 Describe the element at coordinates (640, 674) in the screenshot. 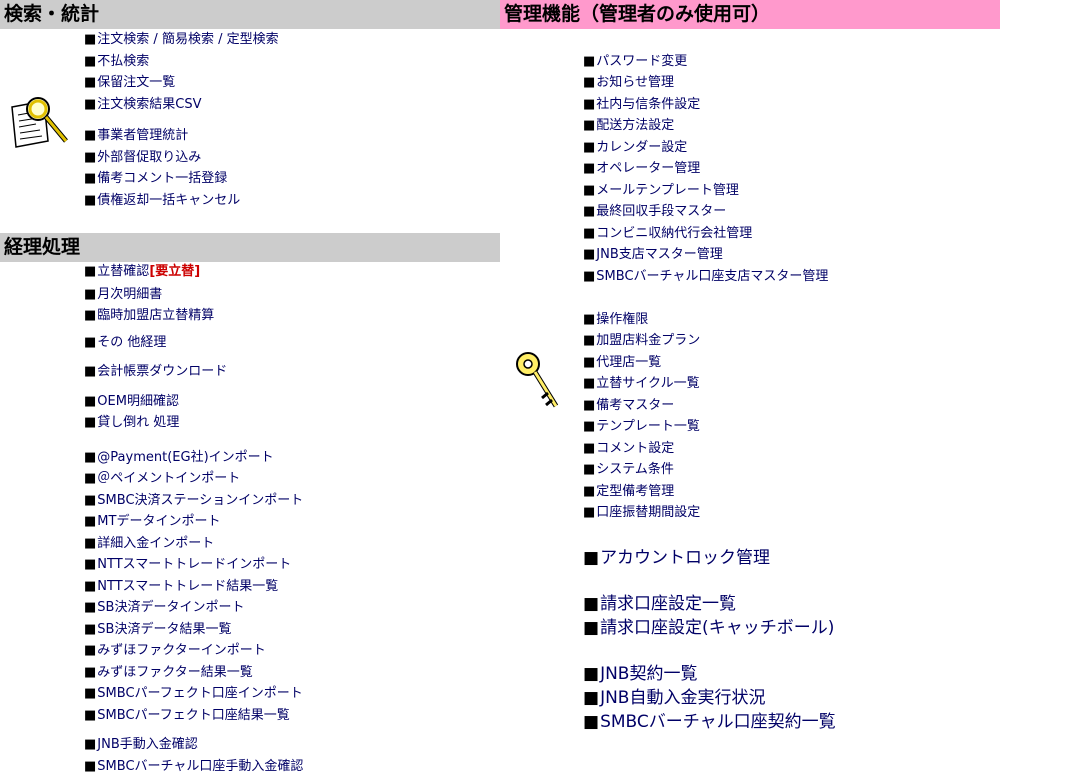

I see `admin-link-large: ■JNB契約一覧` at that location.